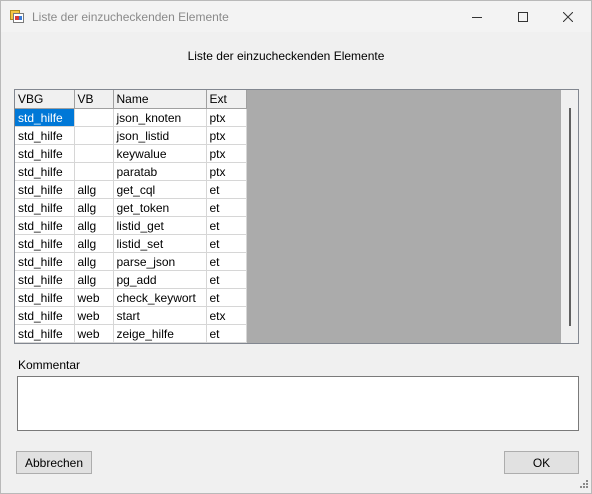 This screenshot has height=494, width=592. I want to click on cell-name: listid_set, so click(160, 243).